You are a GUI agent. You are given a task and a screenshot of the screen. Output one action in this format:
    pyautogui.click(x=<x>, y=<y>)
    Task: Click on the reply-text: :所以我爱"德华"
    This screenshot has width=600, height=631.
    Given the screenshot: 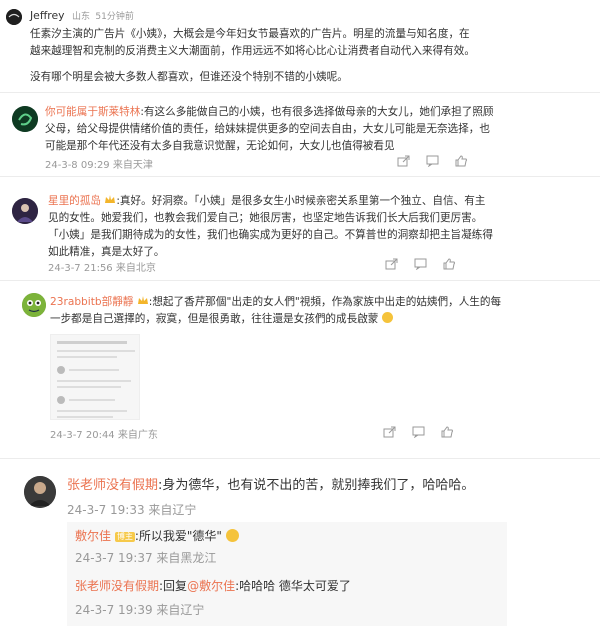 What is the action you would take?
    pyautogui.click(x=178, y=536)
    